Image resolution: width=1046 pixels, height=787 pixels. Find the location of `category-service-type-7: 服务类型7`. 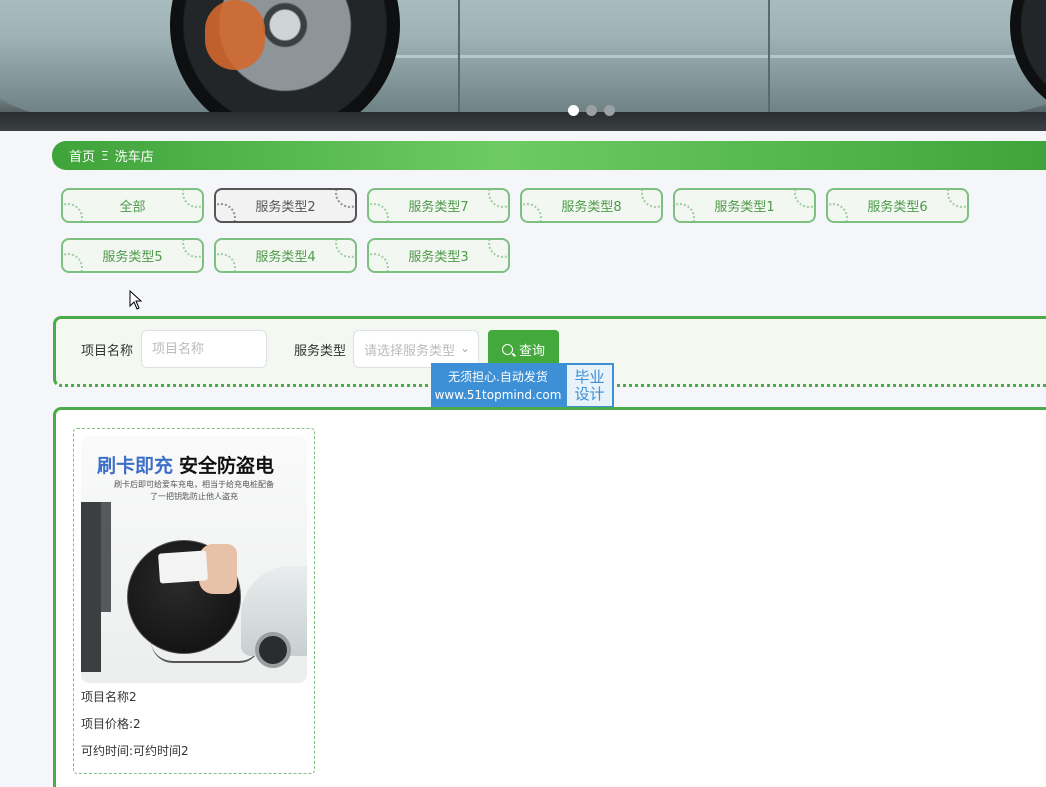

category-service-type-7: 服务类型7 is located at coordinates (438, 205).